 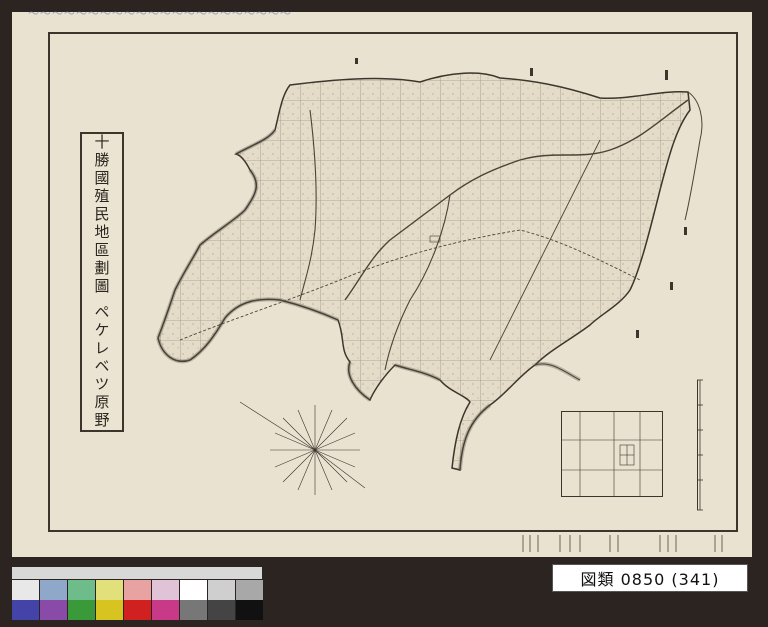 I want to click on scale-bar, so click(x=700, y=445).